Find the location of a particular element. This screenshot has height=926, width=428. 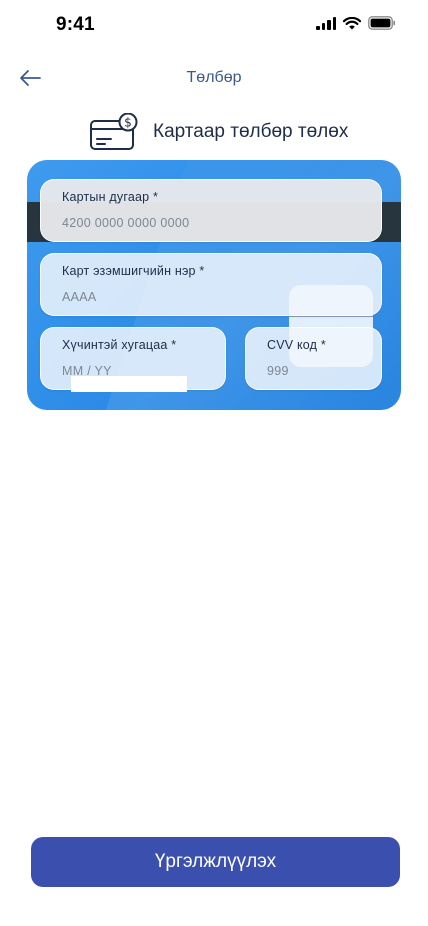

cellular-signal-icon is located at coordinates (326, 23).